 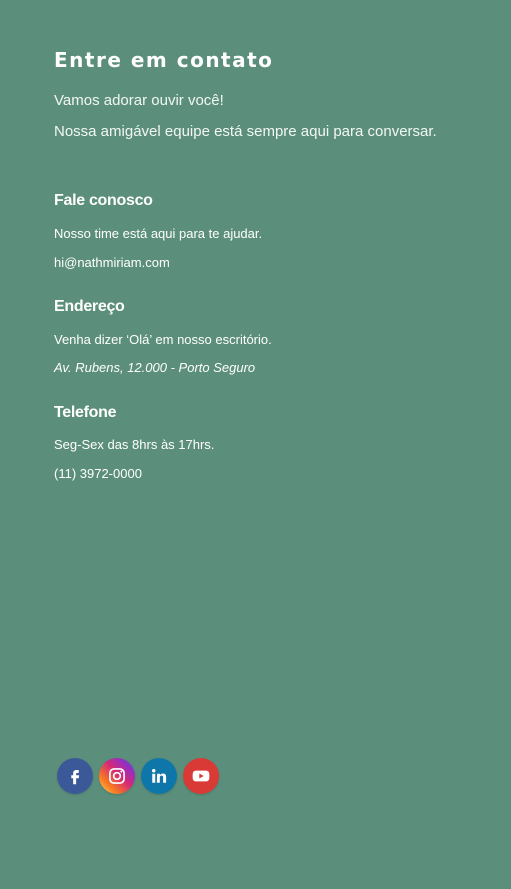 I want to click on phone-hours: Seg-Sex das 8hrs às 17hrs., so click(x=134, y=444).